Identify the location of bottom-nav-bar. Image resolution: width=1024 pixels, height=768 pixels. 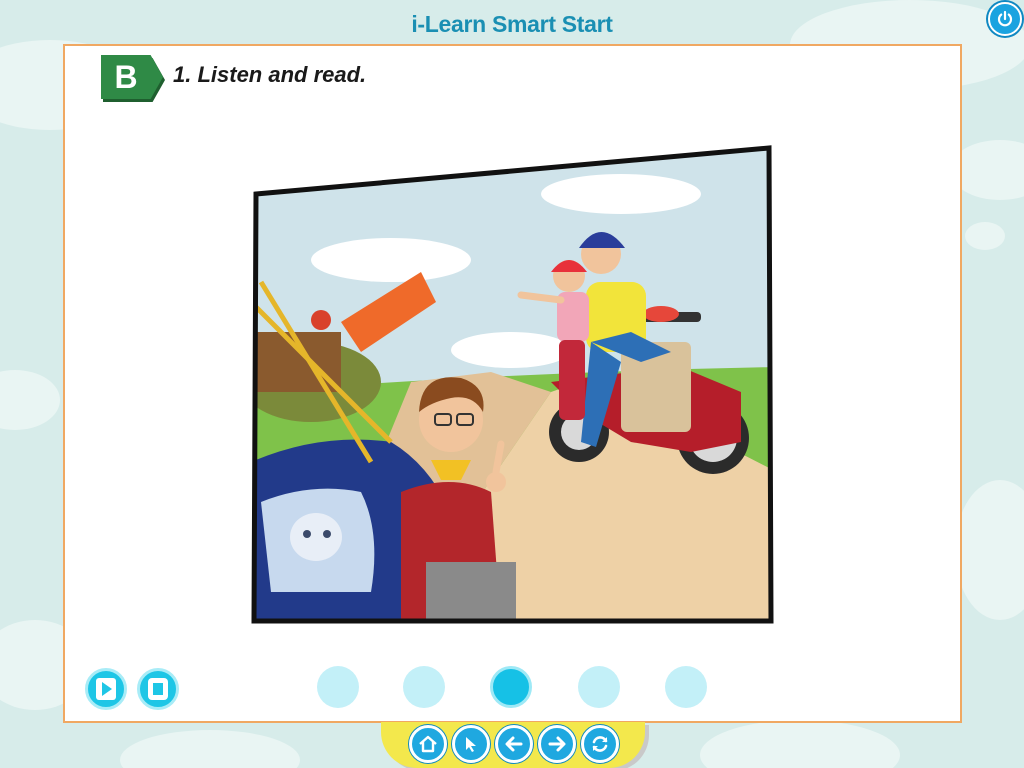
(513, 745).